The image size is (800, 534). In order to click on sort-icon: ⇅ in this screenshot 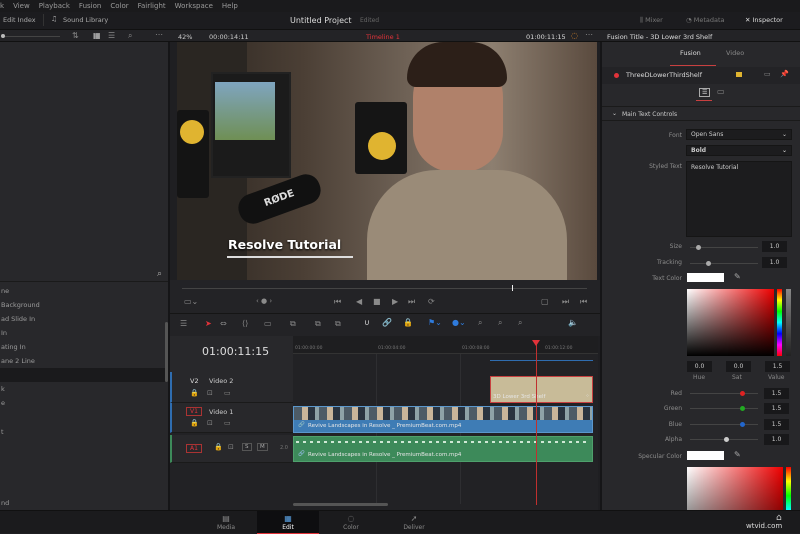, I will do `click(75, 35)`.